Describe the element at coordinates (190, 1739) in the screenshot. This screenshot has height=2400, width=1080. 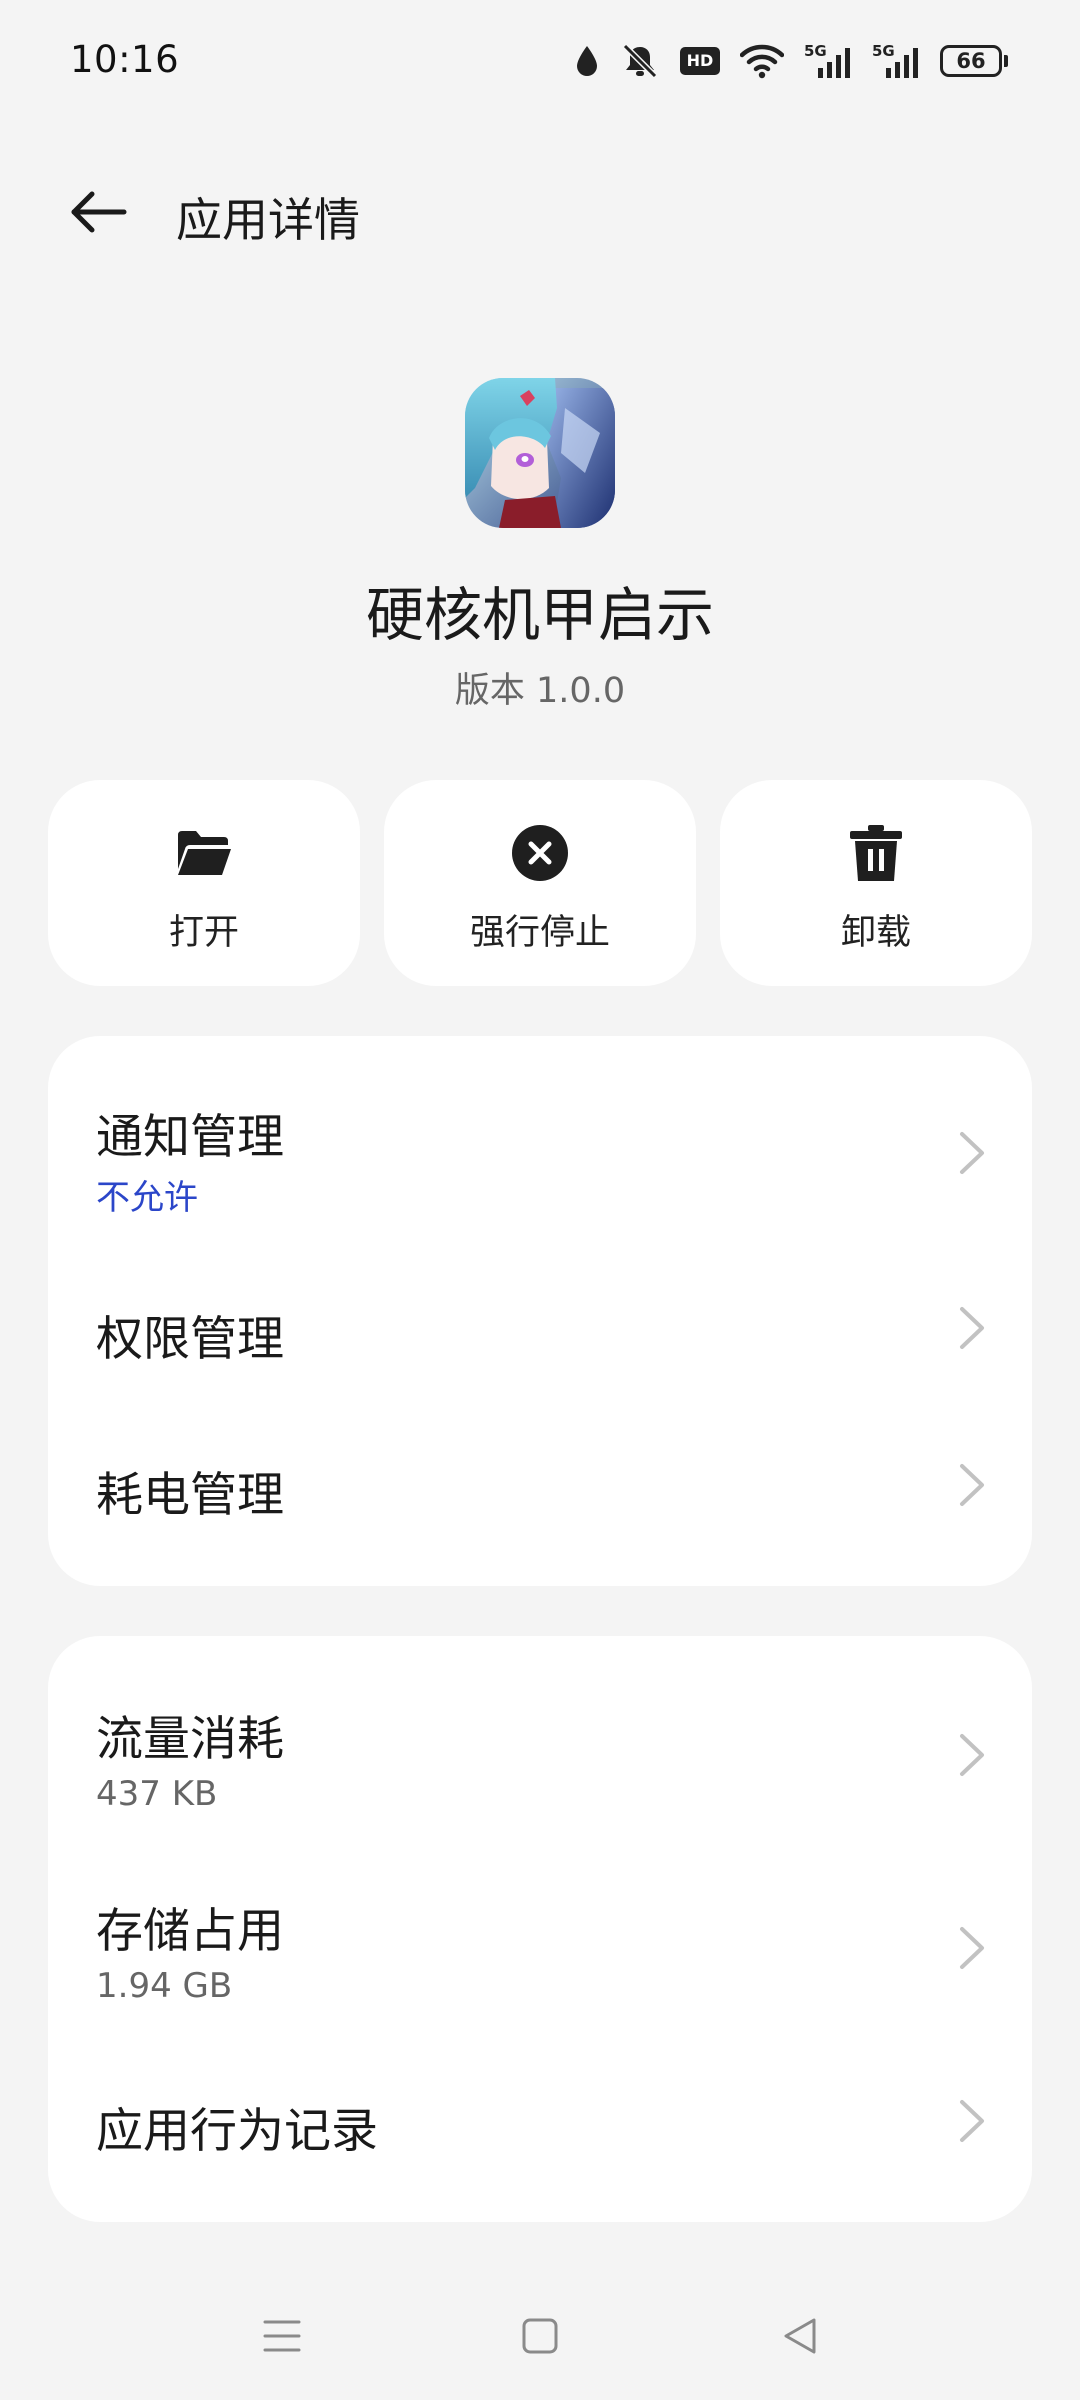
I see `row-title: 流量消耗` at that location.